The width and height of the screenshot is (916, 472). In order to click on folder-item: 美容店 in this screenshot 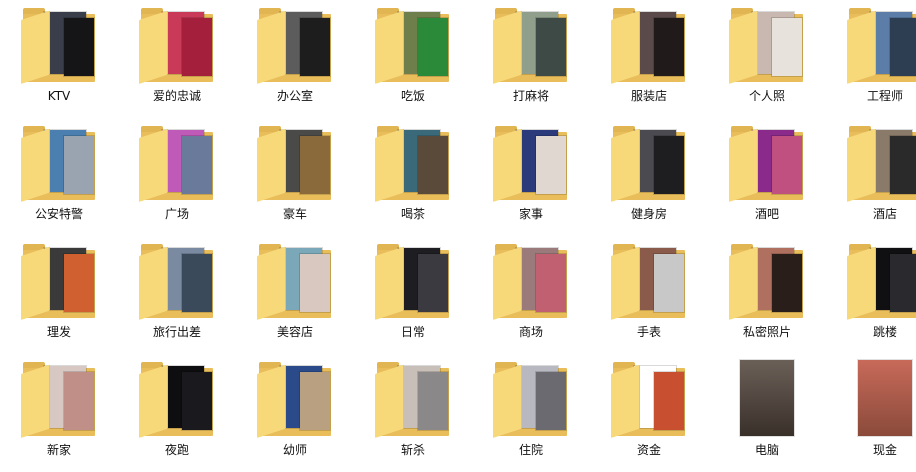, I will do `click(295, 295)`.